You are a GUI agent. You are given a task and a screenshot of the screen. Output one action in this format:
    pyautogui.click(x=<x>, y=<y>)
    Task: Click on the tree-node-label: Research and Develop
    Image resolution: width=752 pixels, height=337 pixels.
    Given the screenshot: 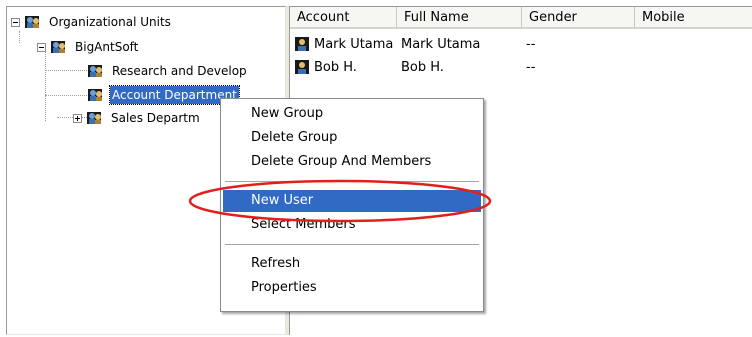 What is the action you would take?
    pyautogui.click(x=179, y=71)
    